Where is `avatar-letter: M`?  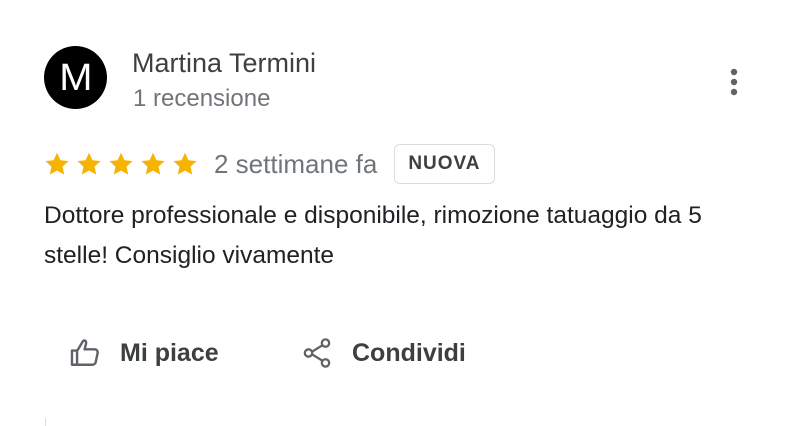 avatar-letter: M is located at coordinates (75, 77).